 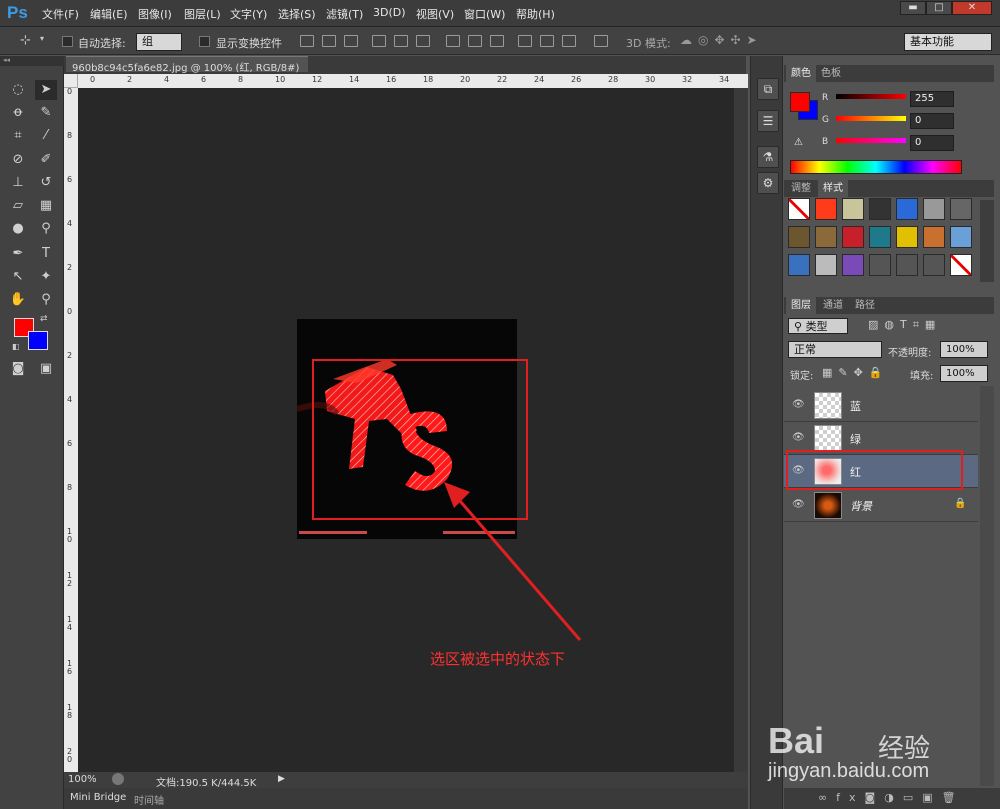 What do you see at coordinates (741, 430) in the screenshot?
I see `vertical-scrollbar` at bounding box center [741, 430].